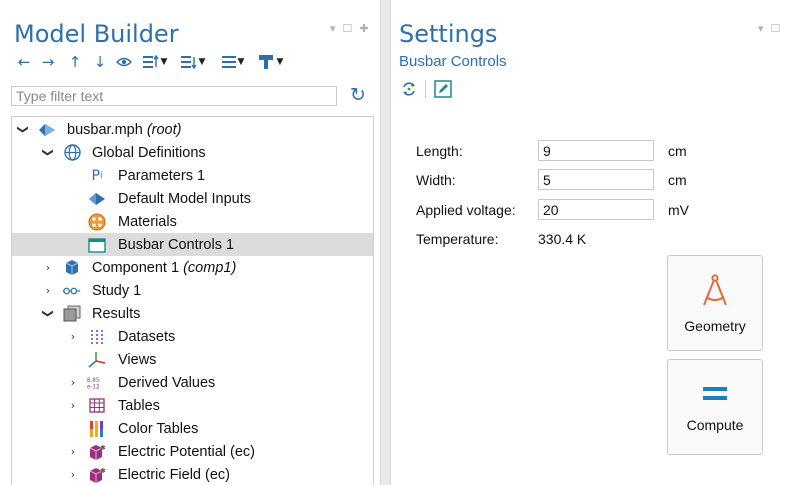 This screenshot has width=800, height=485. What do you see at coordinates (75, 62) in the screenshot?
I see `up-arrow-icon: ↑` at bounding box center [75, 62].